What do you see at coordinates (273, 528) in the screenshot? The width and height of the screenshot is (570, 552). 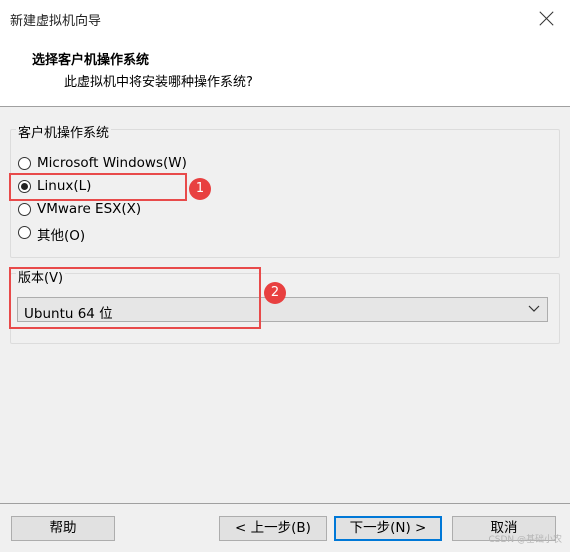 I see `back-button: < 上一步(B)` at bounding box center [273, 528].